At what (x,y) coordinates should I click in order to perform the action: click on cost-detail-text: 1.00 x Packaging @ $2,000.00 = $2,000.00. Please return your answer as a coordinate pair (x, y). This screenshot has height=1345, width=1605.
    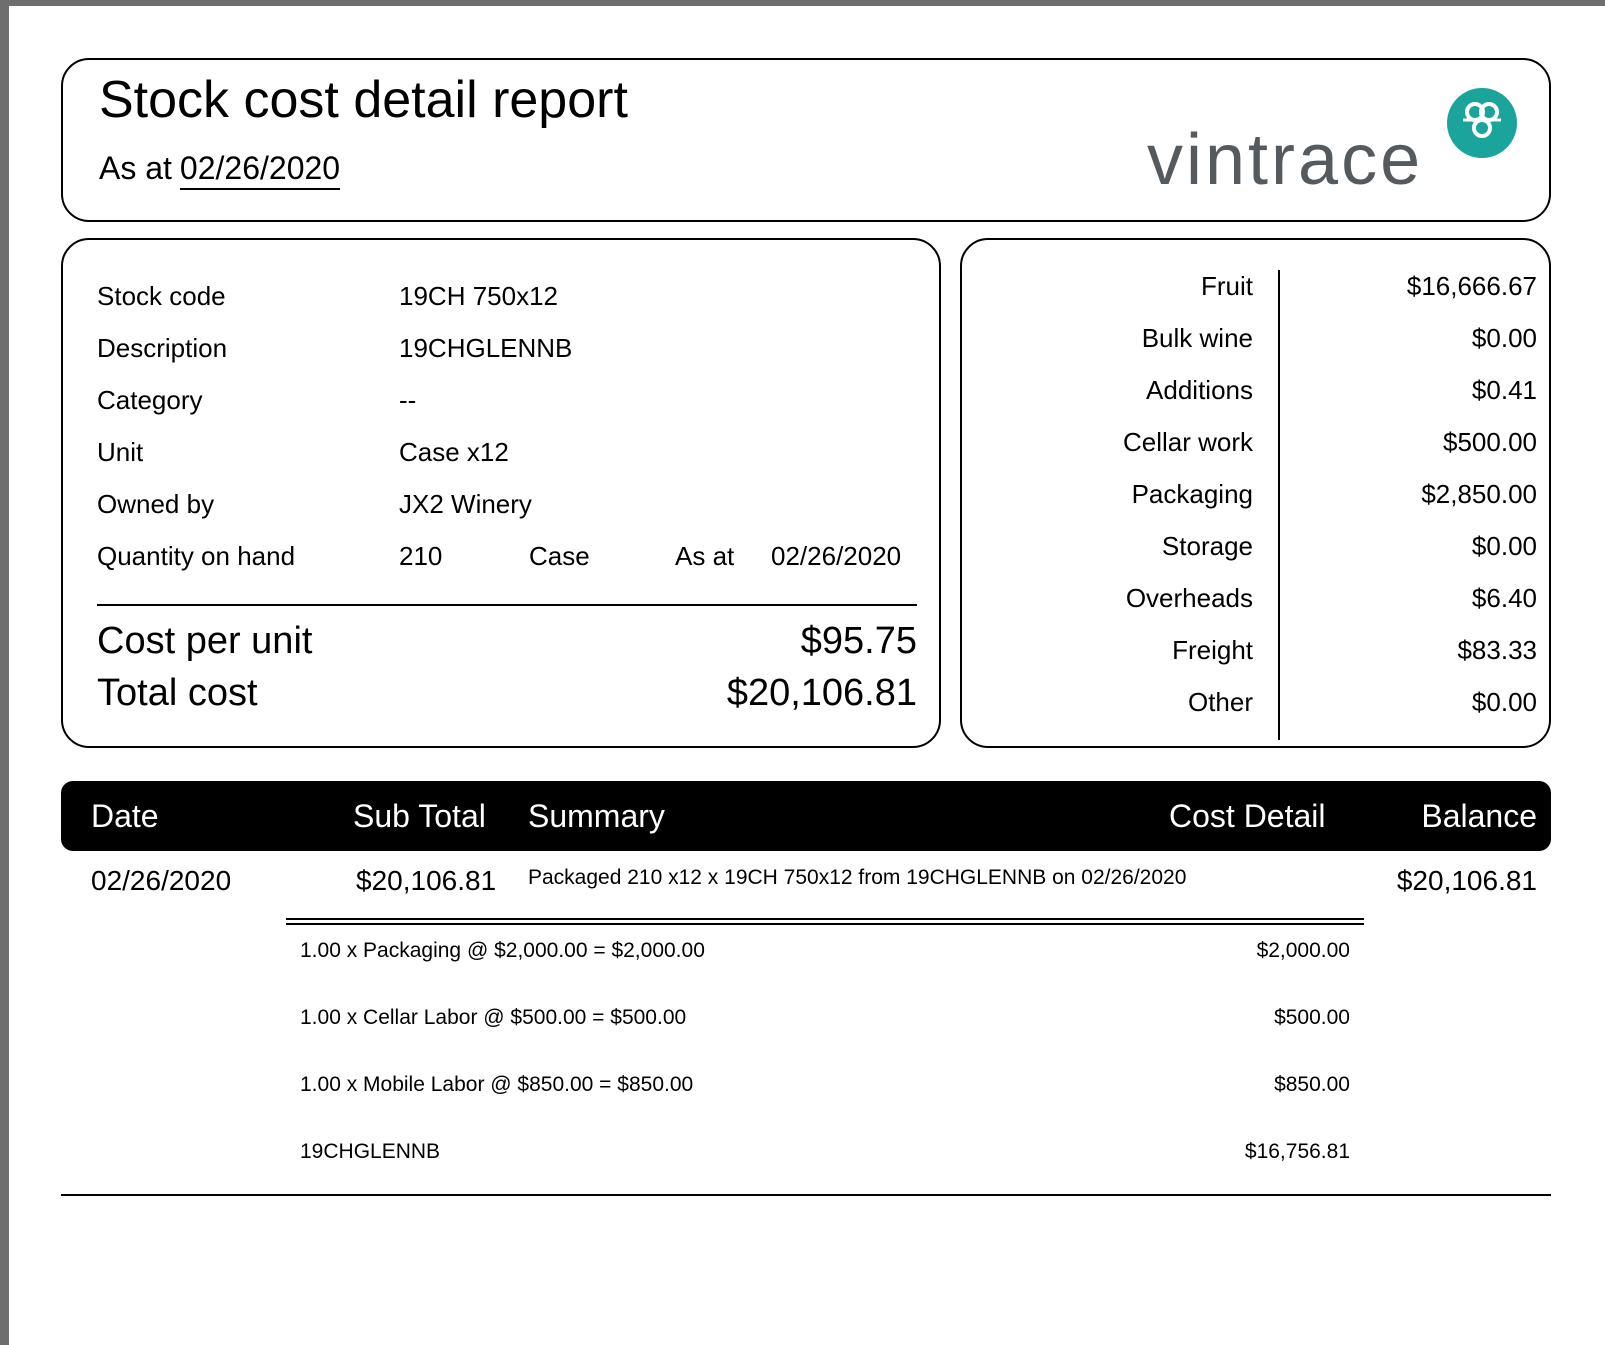
    Looking at the image, I should click on (502, 950).